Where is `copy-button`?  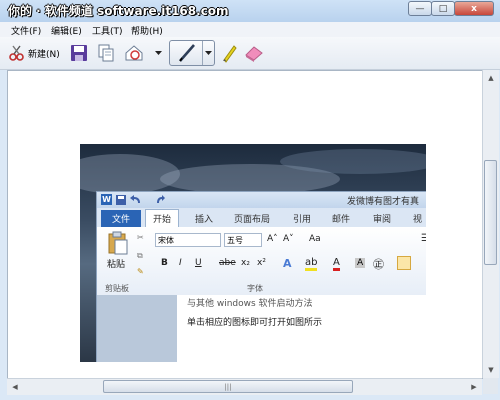
copy-button is located at coordinates (106, 53).